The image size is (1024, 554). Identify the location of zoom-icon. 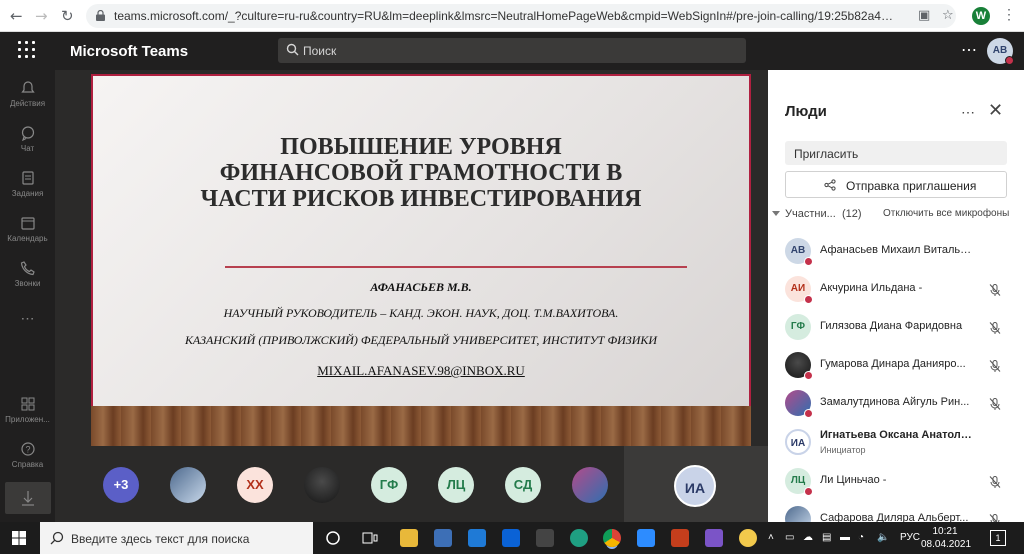
(646, 538).